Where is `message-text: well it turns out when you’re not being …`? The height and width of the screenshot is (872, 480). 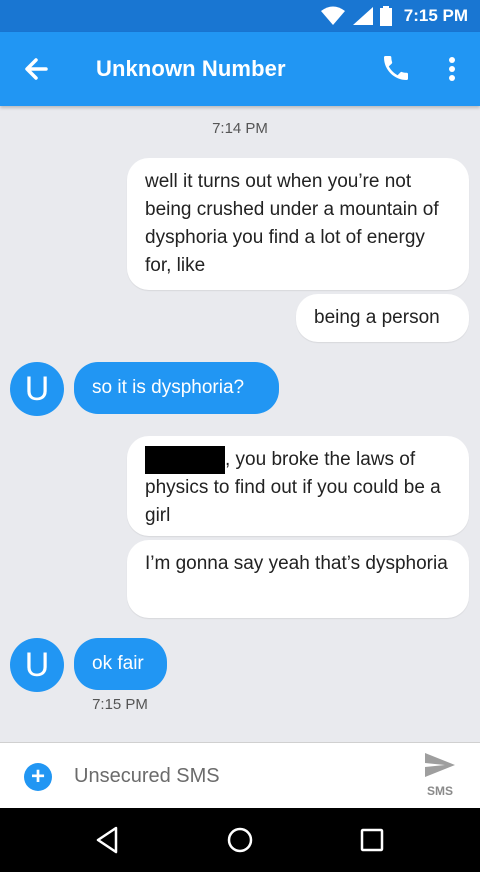 message-text: well it turns out when you’re not being … is located at coordinates (292, 223).